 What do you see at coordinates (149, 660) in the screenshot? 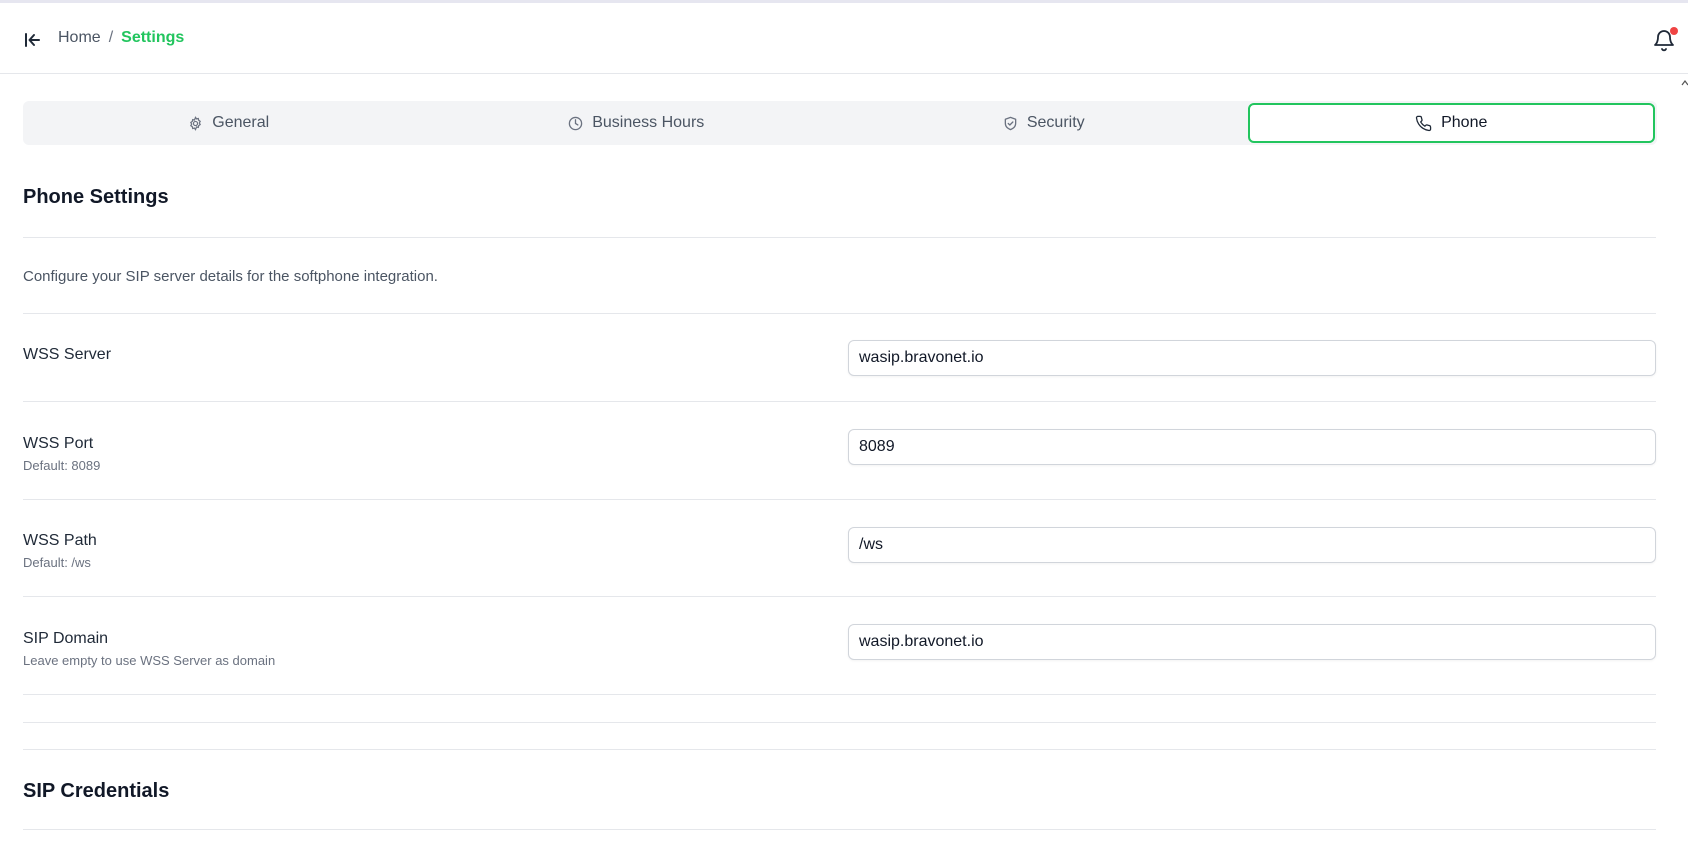
I see `sip-domain-help: Leave empty to use WSS Server as domain` at bounding box center [149, 660].